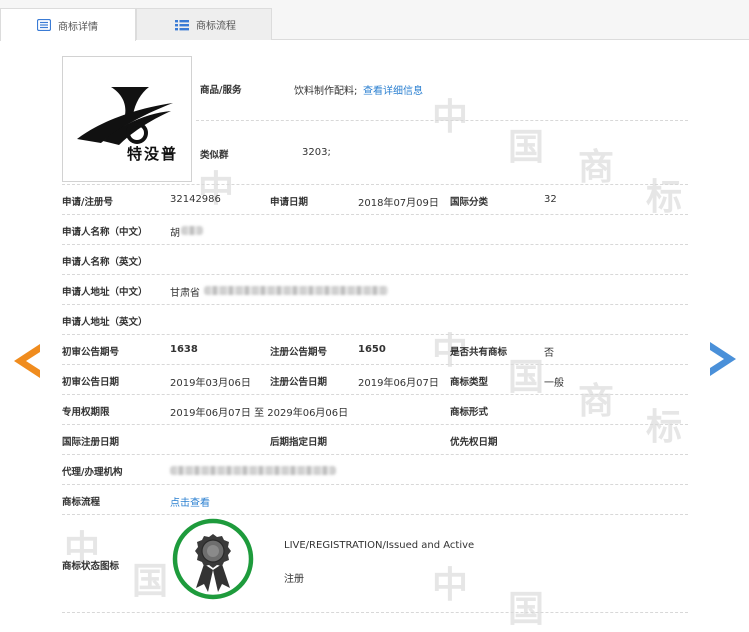  What do you see at coordinates (91, 352) in the screenshot?
I see `prelim-no-label: 初审公告期号` at bounding box center [91, 352].